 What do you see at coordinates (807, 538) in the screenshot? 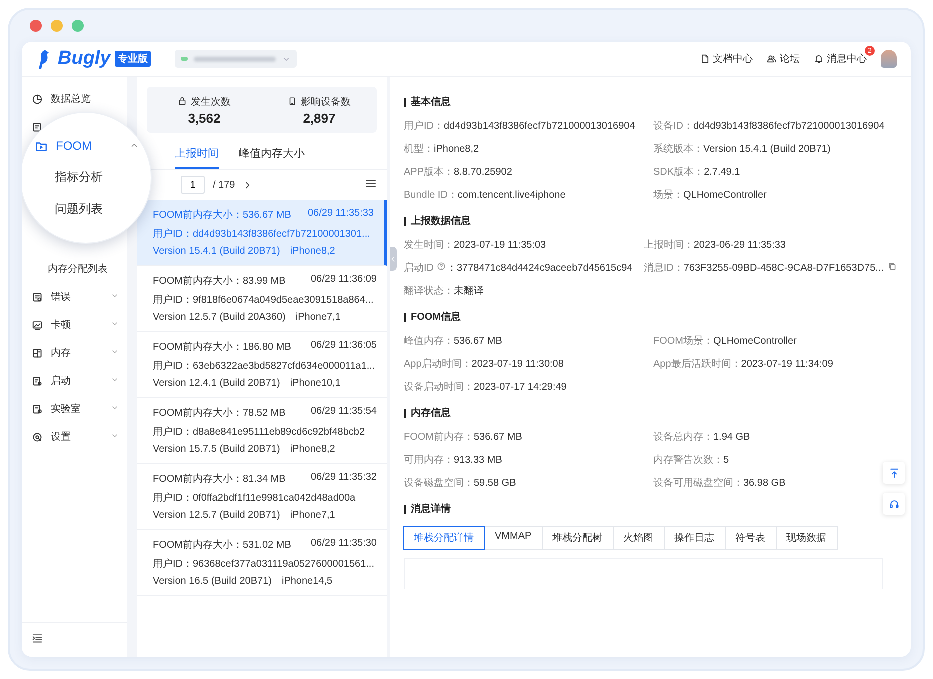
I see `detail-tab: 现场数据` at bounding box center [807, 538].